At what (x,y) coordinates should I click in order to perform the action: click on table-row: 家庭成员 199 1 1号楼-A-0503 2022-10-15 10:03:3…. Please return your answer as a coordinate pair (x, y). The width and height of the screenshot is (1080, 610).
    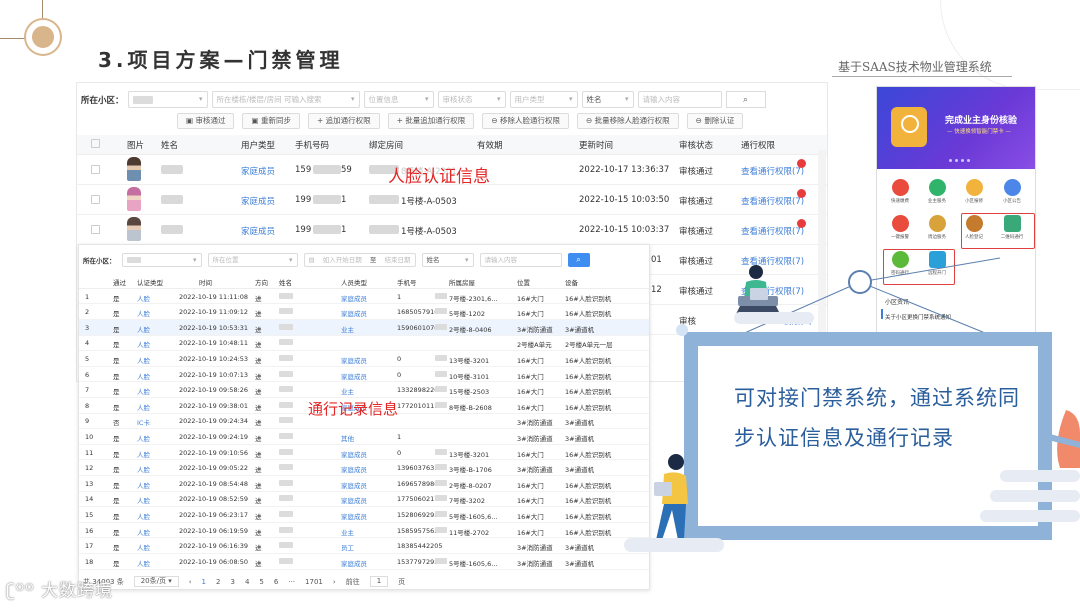
    Looking at the image, I should click on (452, 230).